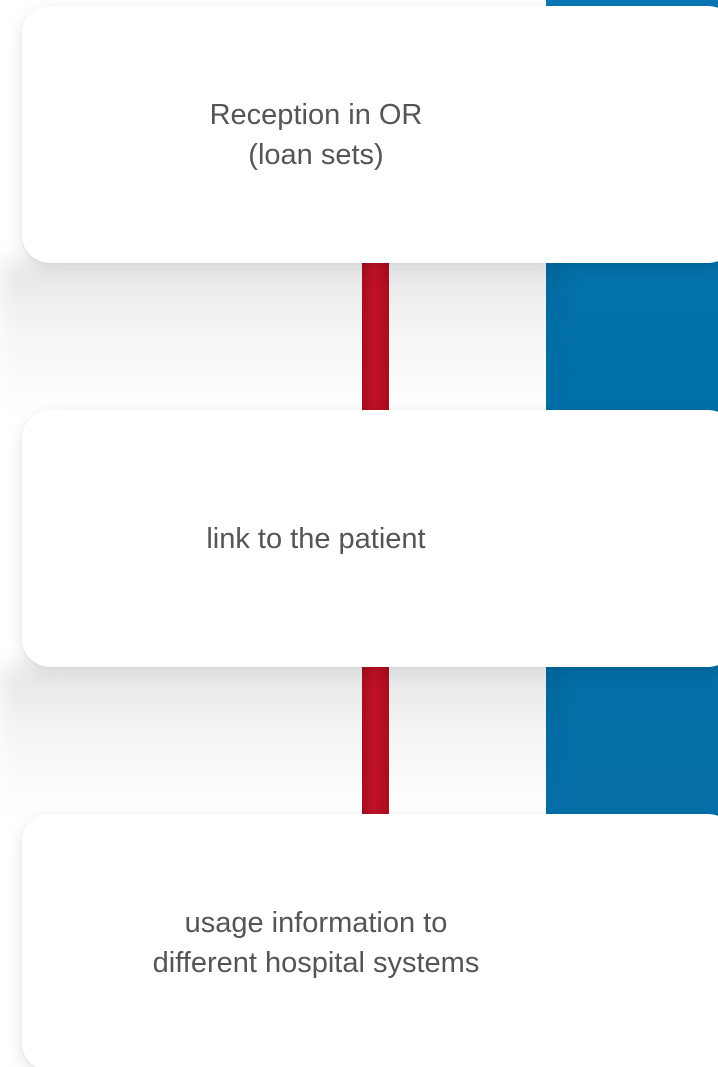  Describe the element at coordinates (316, 134) in the screenshot. I see `step-label: Reception in OR (loan sets)` at that location.